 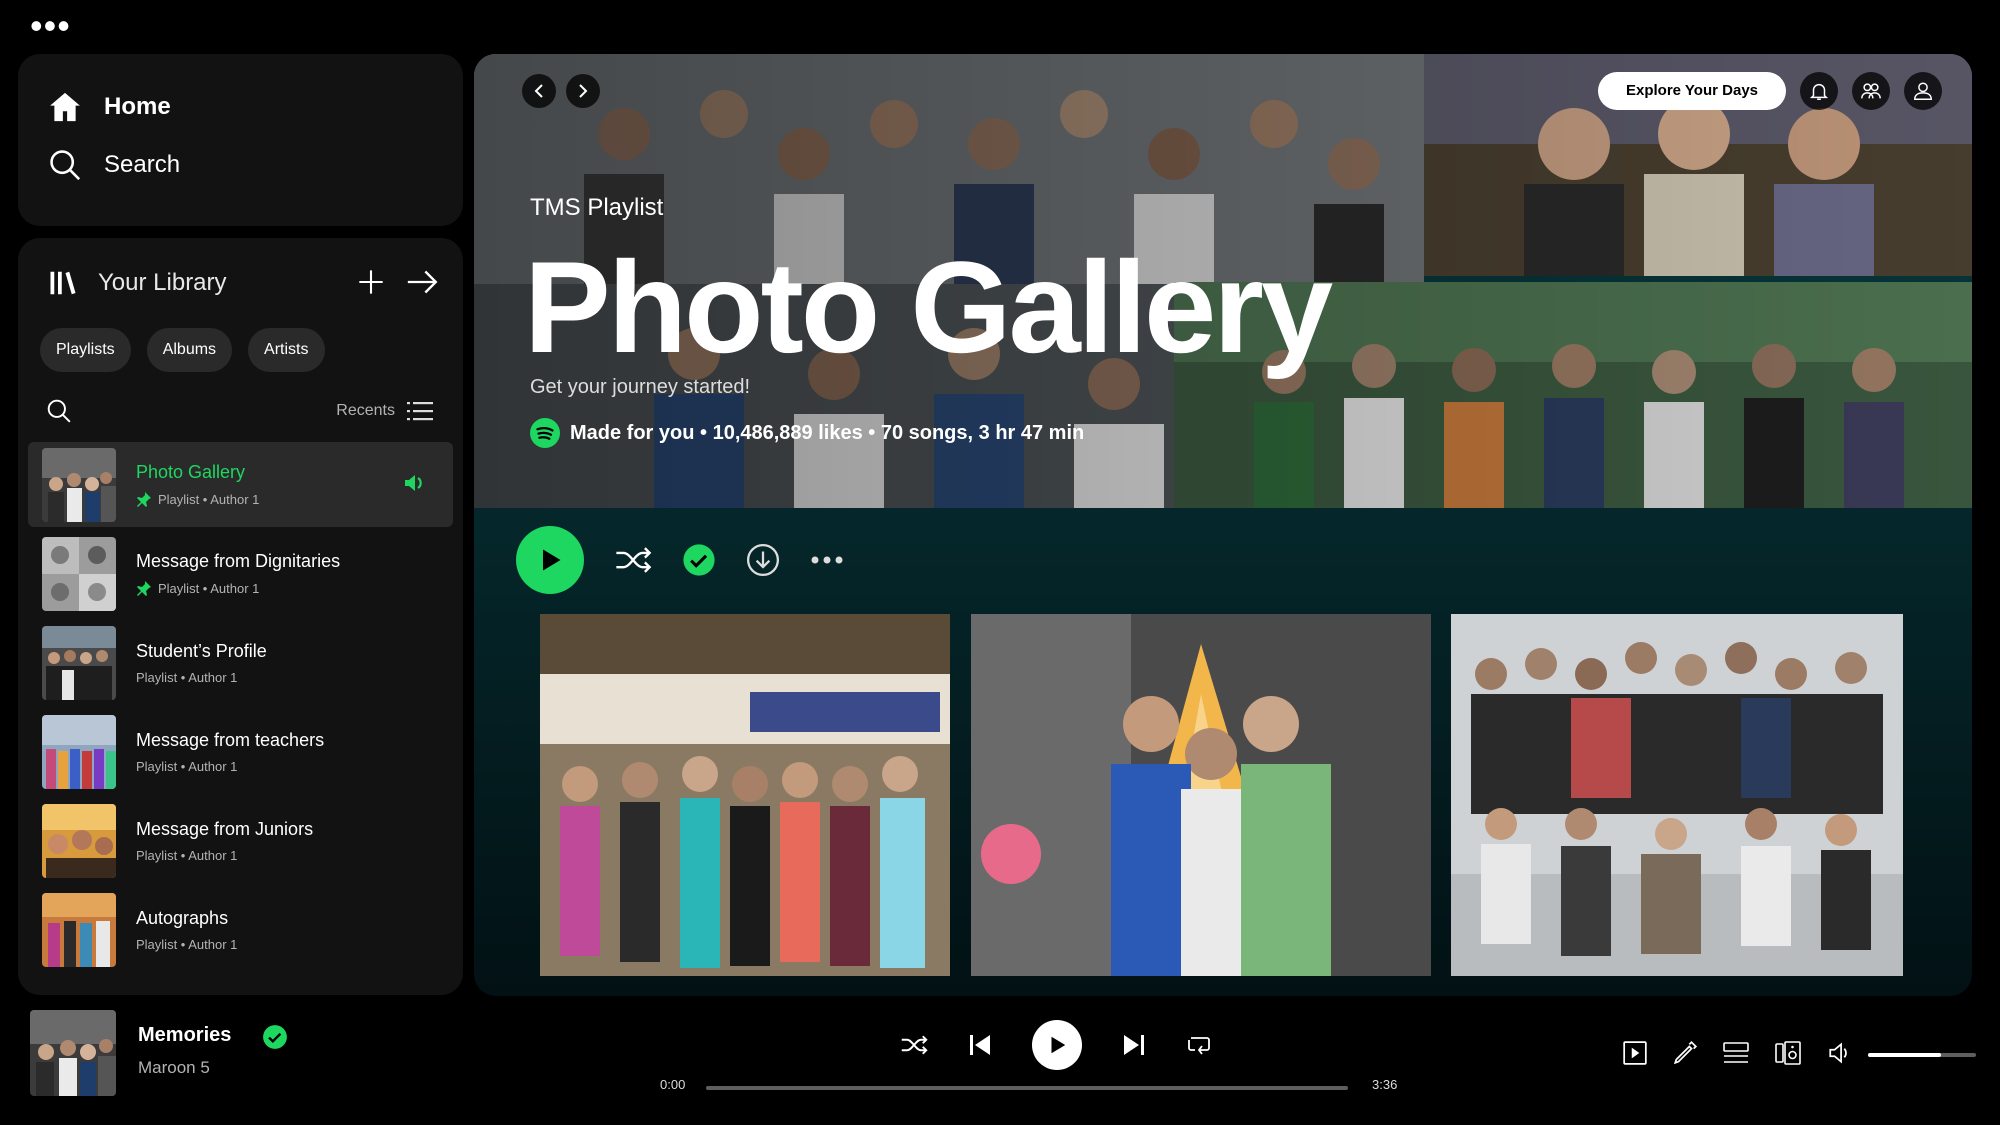 What do you see at coordinates (240, 140) in the screenshot?
I see `sidebar-nav: Home Search` at bounding box center [240, 140].